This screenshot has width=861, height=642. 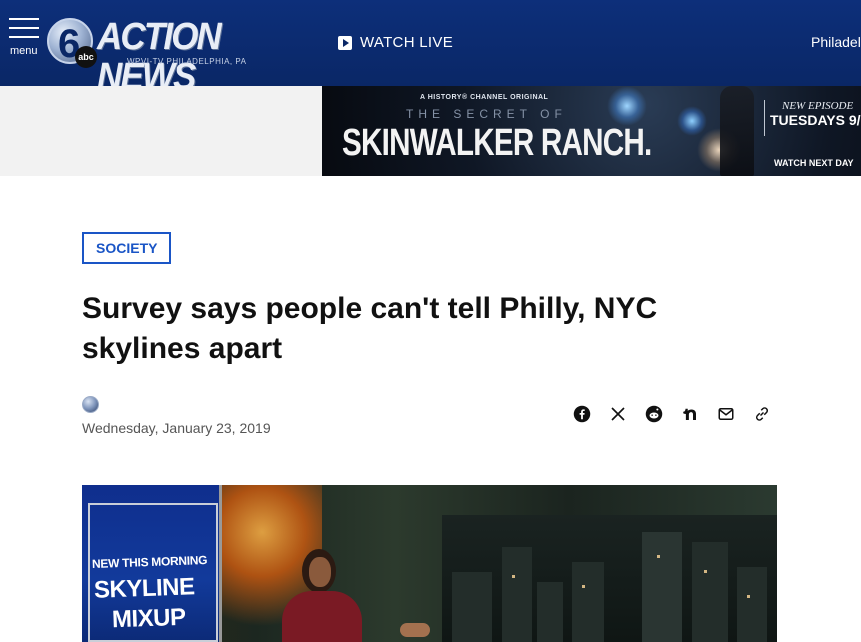 I want to click on lower-third-subtitle: MIXUP, so click(x=148, y=618).